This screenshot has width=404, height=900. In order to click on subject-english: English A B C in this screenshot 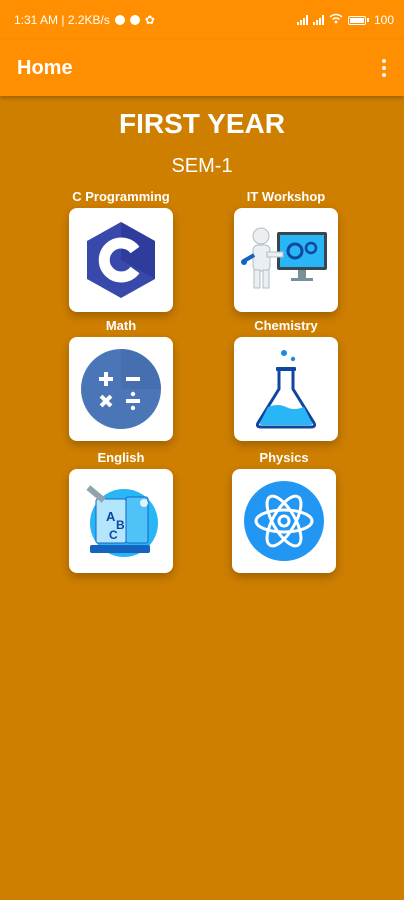, I will do `click(121, 511)`.